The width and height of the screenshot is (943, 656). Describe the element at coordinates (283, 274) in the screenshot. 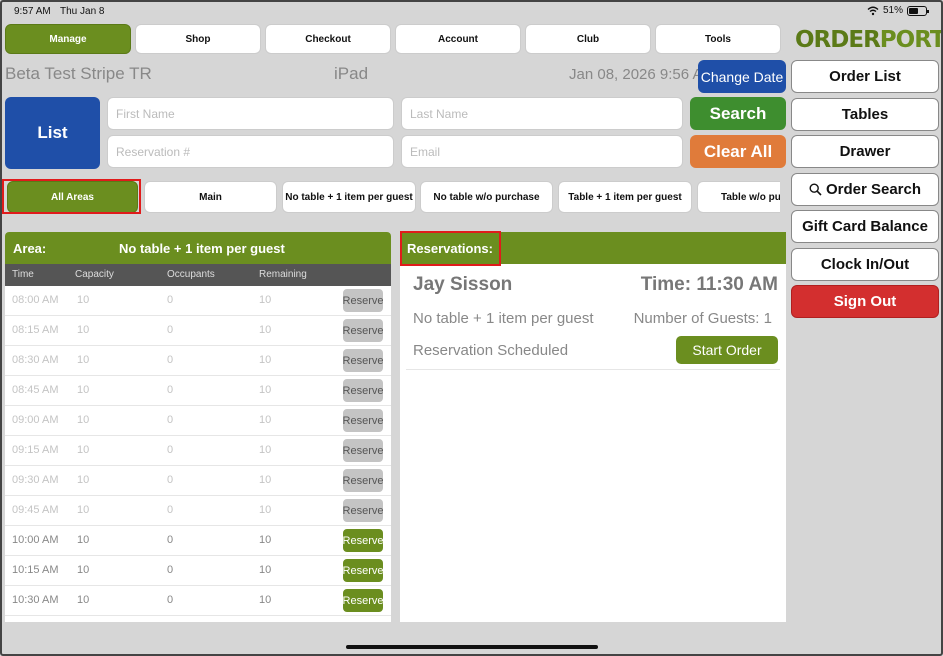

I see `column-remaining: Remaining` at that location.